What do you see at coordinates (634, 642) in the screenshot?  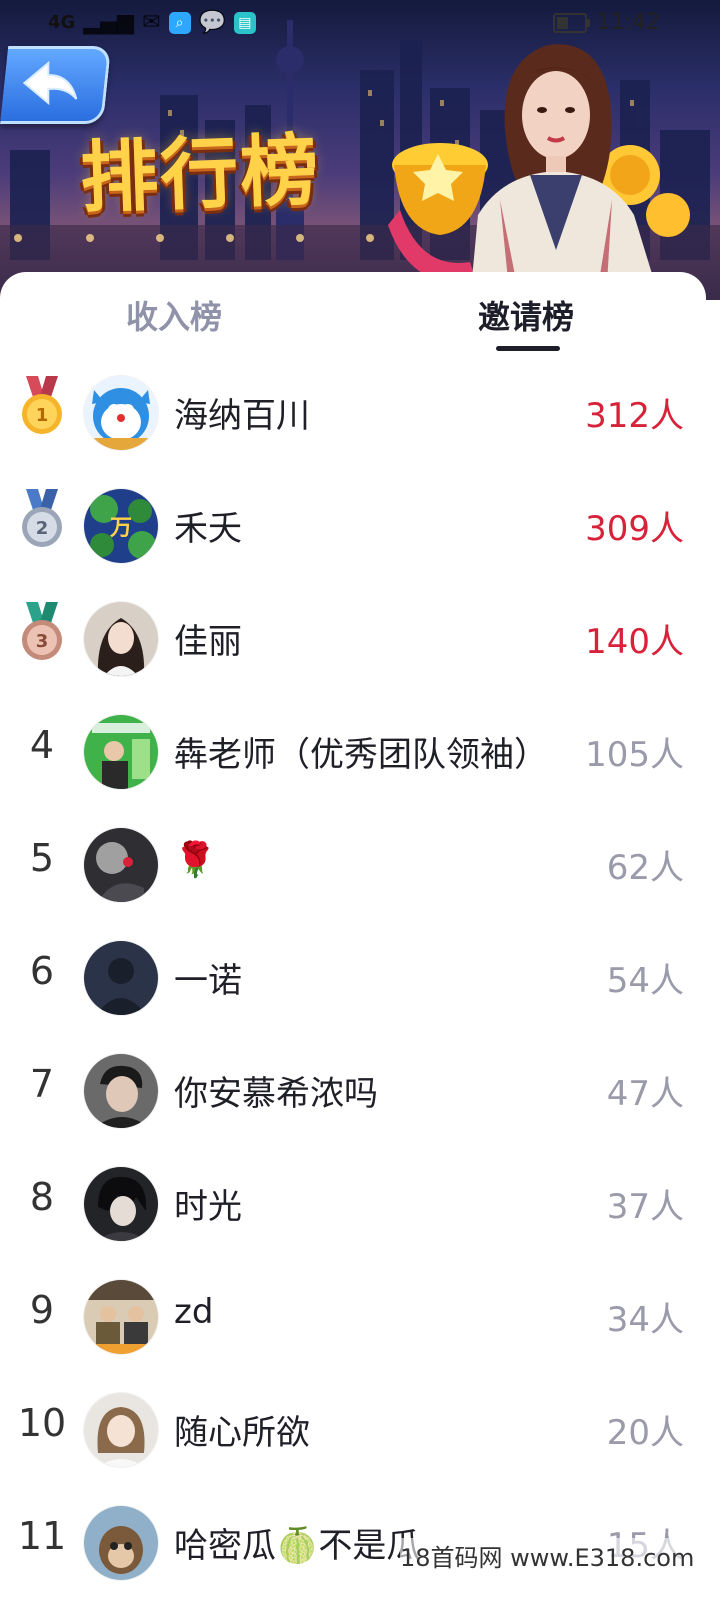 I see `invite-count: 140人` at bounding box center [634, 642].